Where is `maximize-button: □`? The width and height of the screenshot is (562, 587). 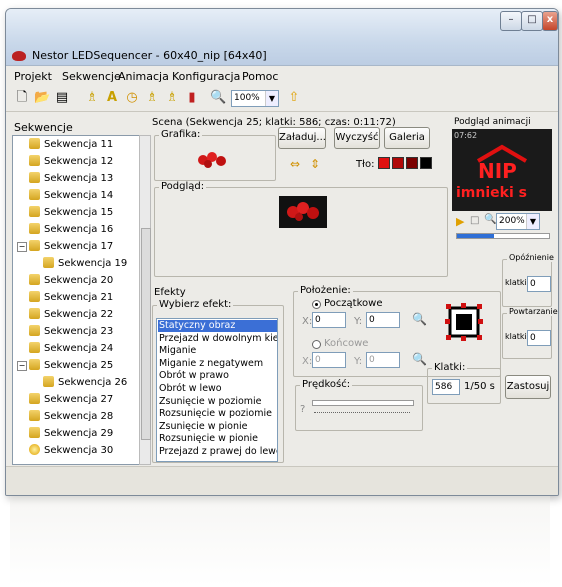 maximize-button: □ is located at coordinates (532, 21).